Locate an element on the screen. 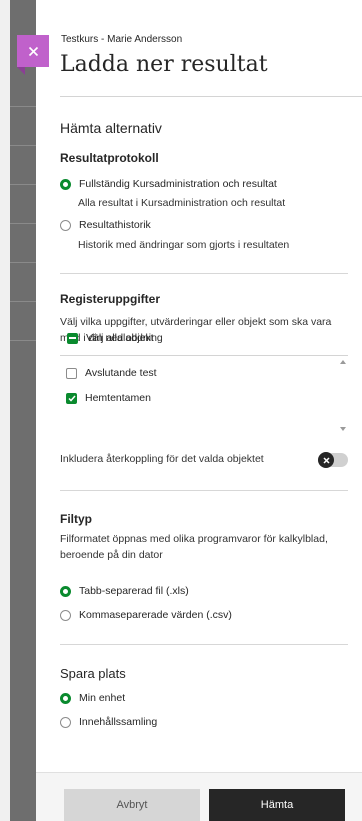 Image resolution: width=362 pixels, height=821 pixels. panel-footer: Avbryt Hämta is located at coordinates (199, 796).